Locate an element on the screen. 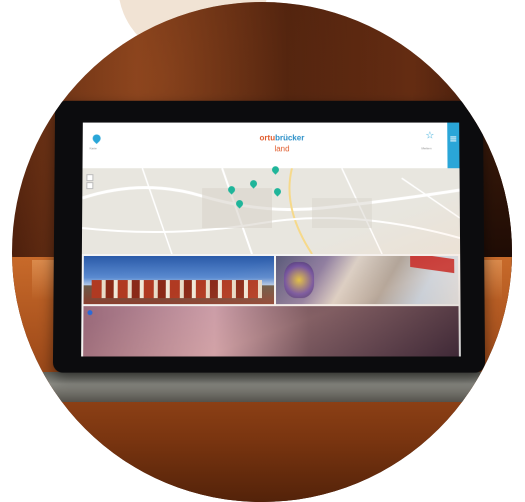 The image size is (525, 502). tile-bottom-photo is located at coordinates (271, 331).